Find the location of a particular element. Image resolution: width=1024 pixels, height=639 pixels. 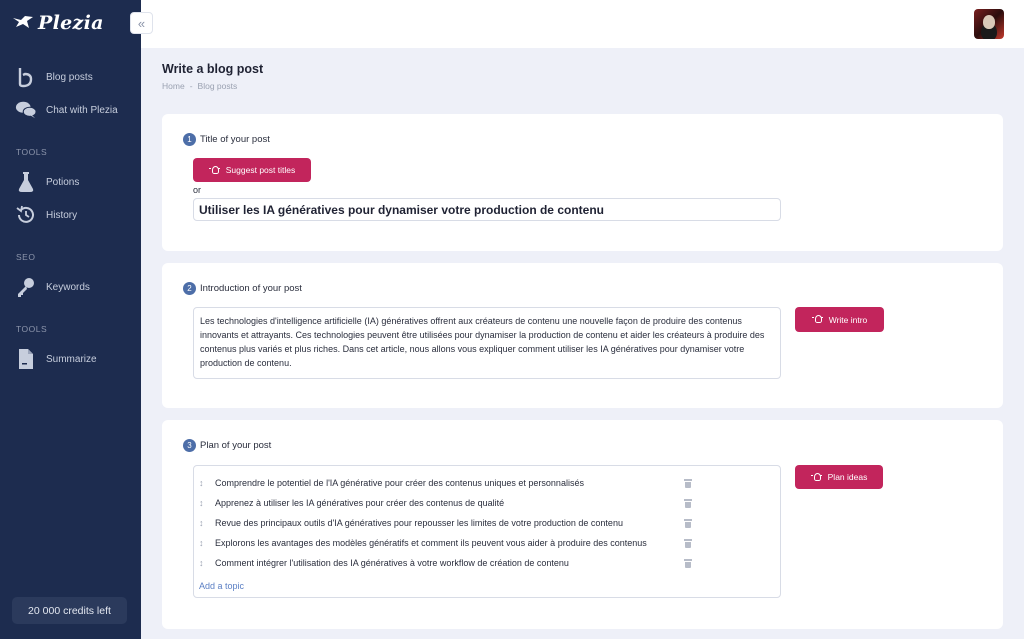

sidebar-item-keywords: Keywords is located at coordinates (70, 287).